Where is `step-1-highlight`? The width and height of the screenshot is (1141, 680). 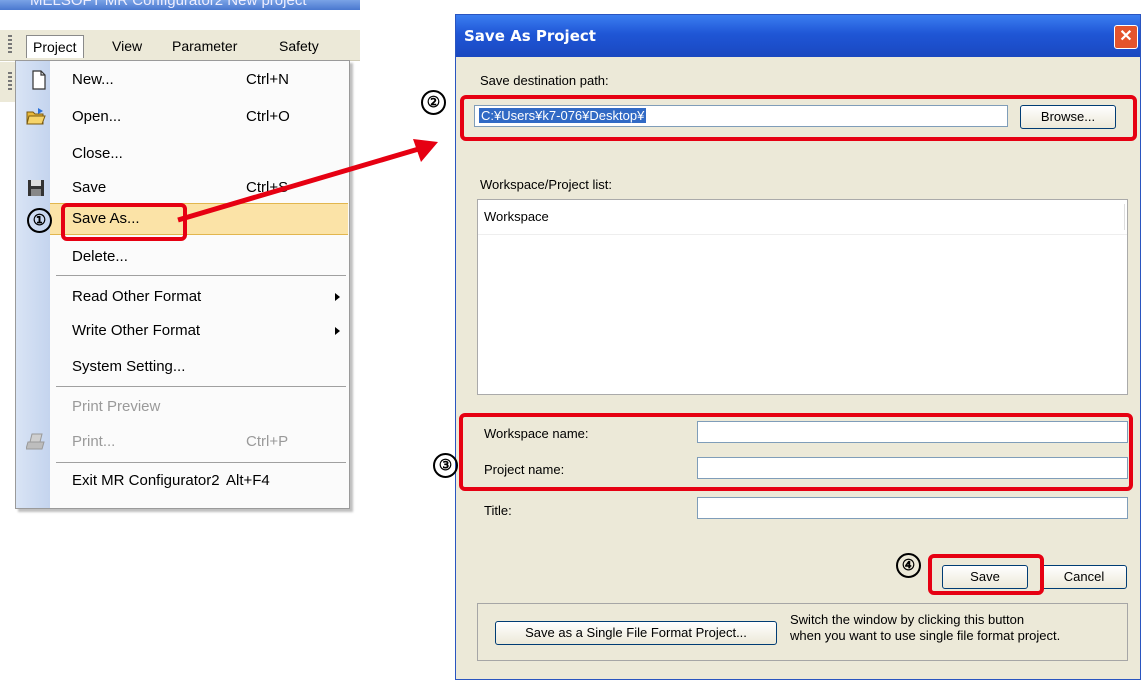
step-1-highlight is located at coordinates (124, 222).